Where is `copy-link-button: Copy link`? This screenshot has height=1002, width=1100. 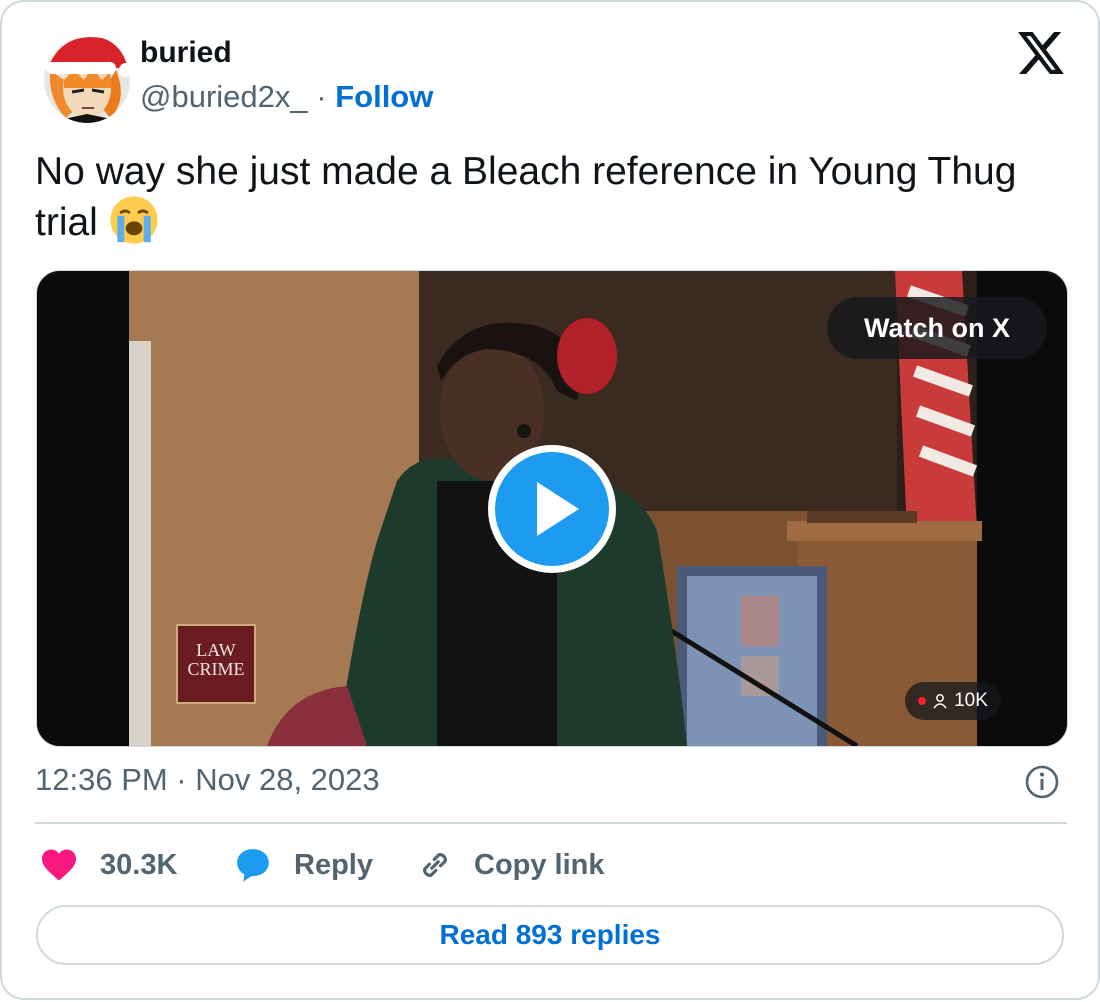
copy-link-button: Copy link is located at coordinates (510, 865).